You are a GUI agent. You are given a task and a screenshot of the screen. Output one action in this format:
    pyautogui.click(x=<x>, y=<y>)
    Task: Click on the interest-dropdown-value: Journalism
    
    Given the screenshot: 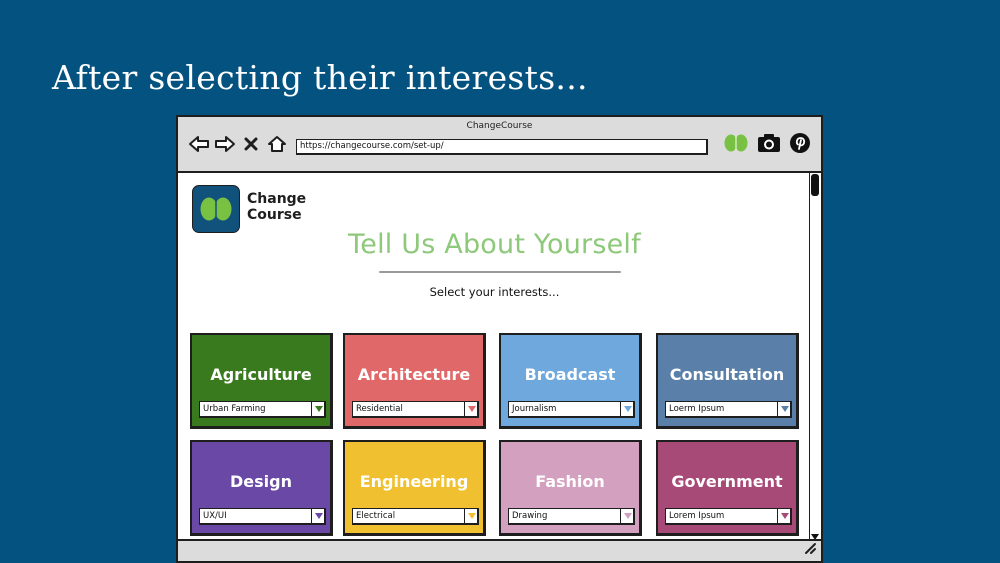 What is the action you would take?
    pyautogui.click(x=534, y=409)
    